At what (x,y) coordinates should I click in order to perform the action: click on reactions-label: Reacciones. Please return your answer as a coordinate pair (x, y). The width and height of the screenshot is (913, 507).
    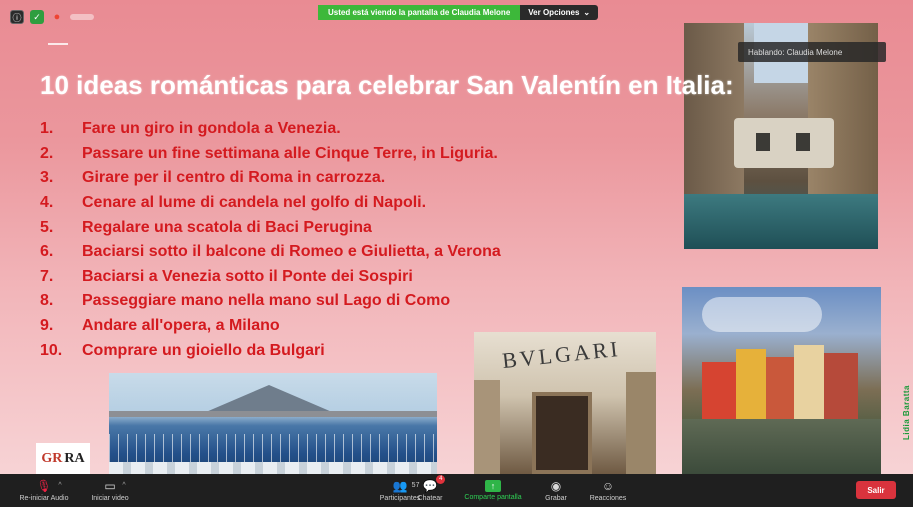
    Looking at the image, I should click on (608, 498).